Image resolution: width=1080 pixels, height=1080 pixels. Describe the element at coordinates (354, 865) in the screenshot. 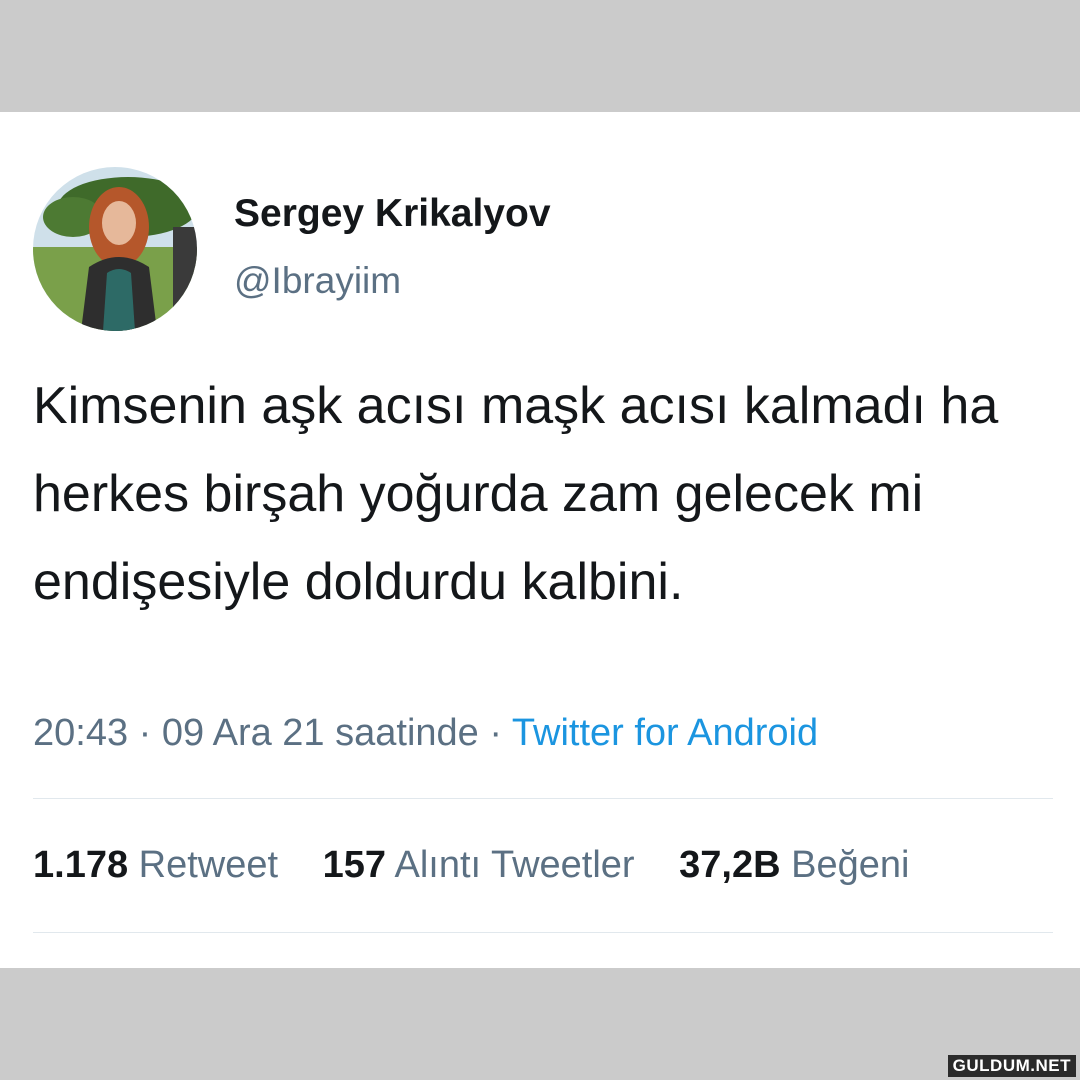

I see `quotes-count: 157` at that location.